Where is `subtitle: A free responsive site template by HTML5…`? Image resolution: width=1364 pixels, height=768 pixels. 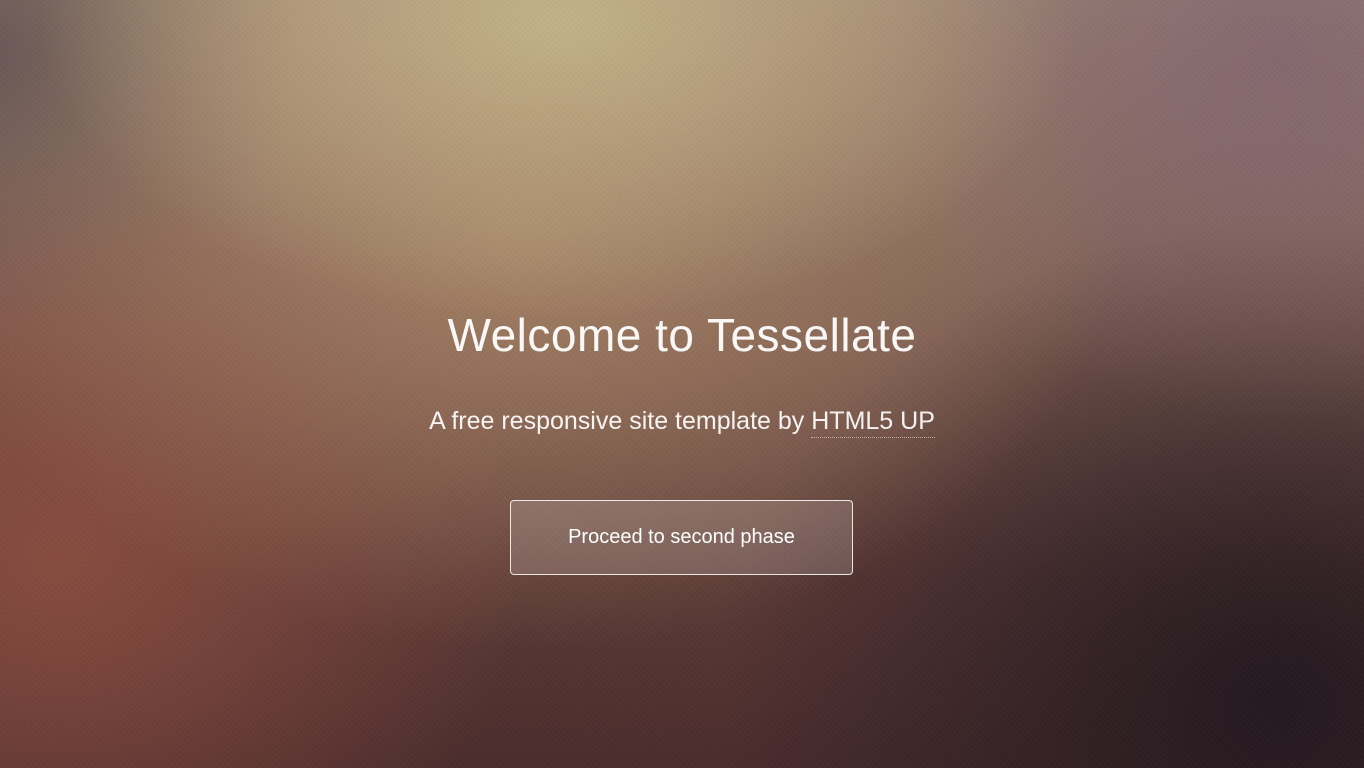
subtitle: A free responsive site template by HTML5… is located at coordinates (682, 422).